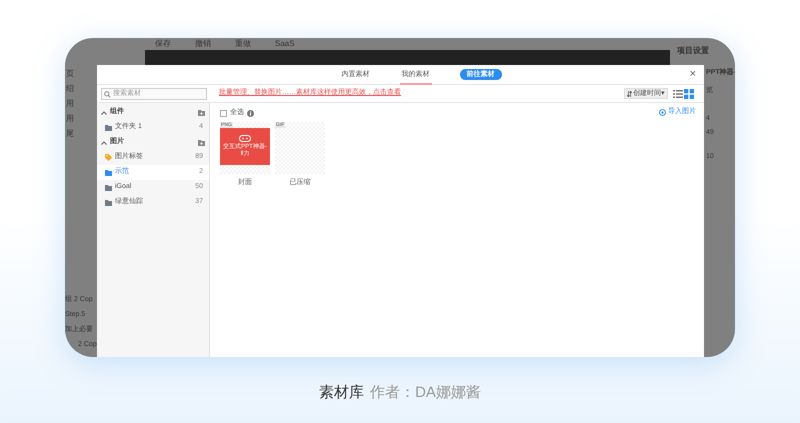 The image size is (800, 423). What do you see at coordinates (662, 112) in the screenshot?
I see `plus-circle-icon` at bounding box center [662, 112].